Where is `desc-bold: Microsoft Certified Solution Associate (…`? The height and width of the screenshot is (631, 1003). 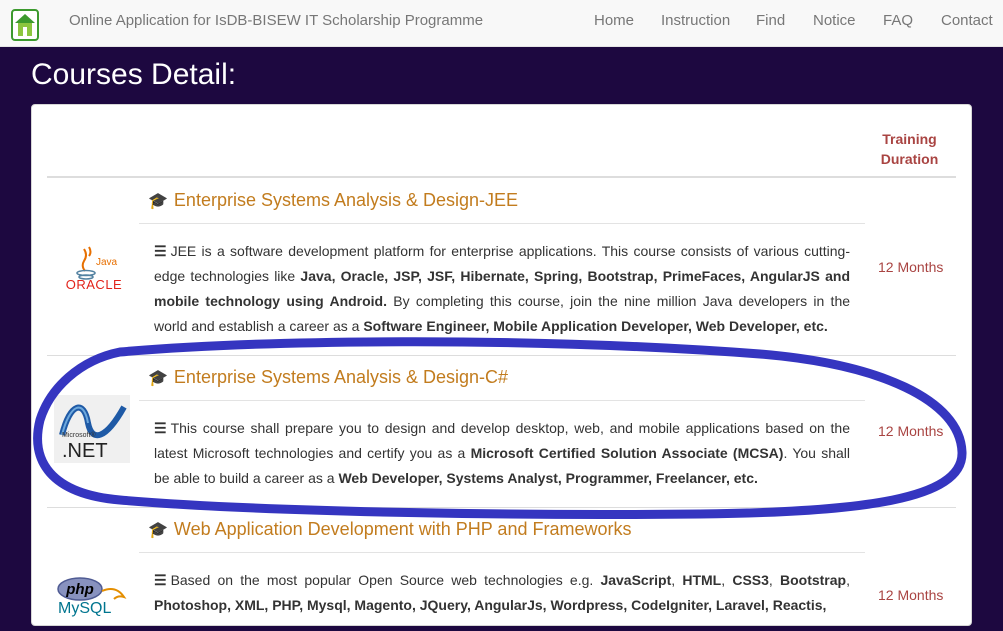
desc-bold: Microsoft Certified Solution Associate (… is located at coordinates (627, 453).